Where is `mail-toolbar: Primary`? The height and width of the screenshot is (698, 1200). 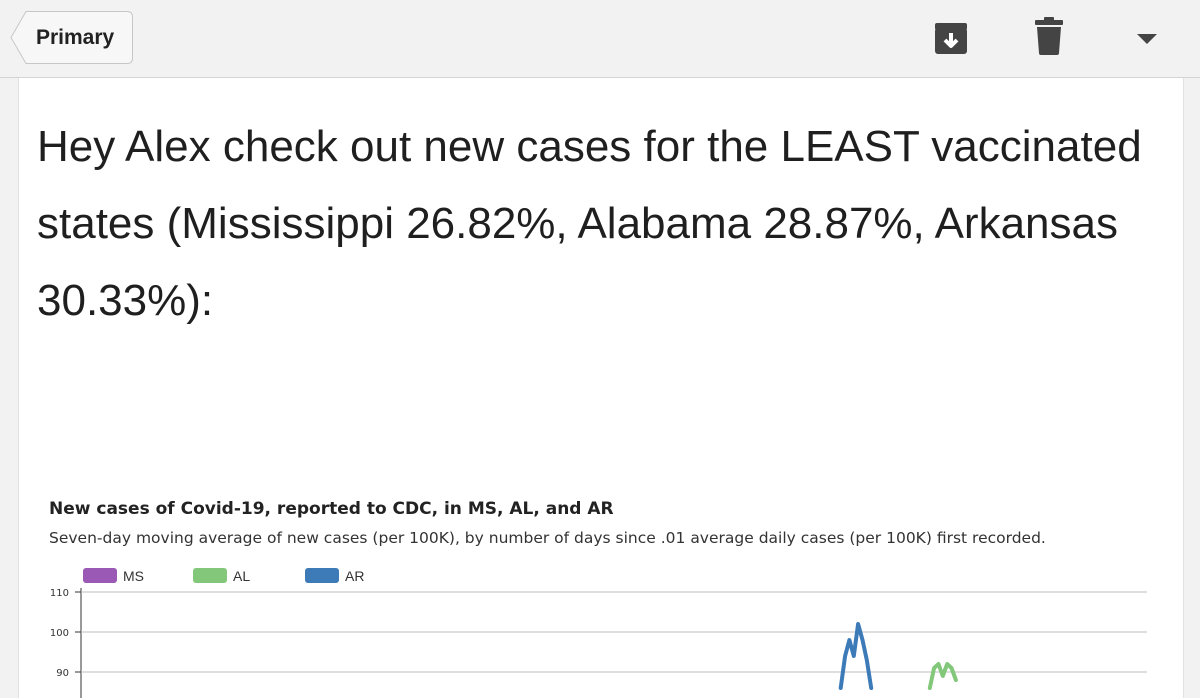 mail-toolbar: Primary is located at coordinates (600, 39).